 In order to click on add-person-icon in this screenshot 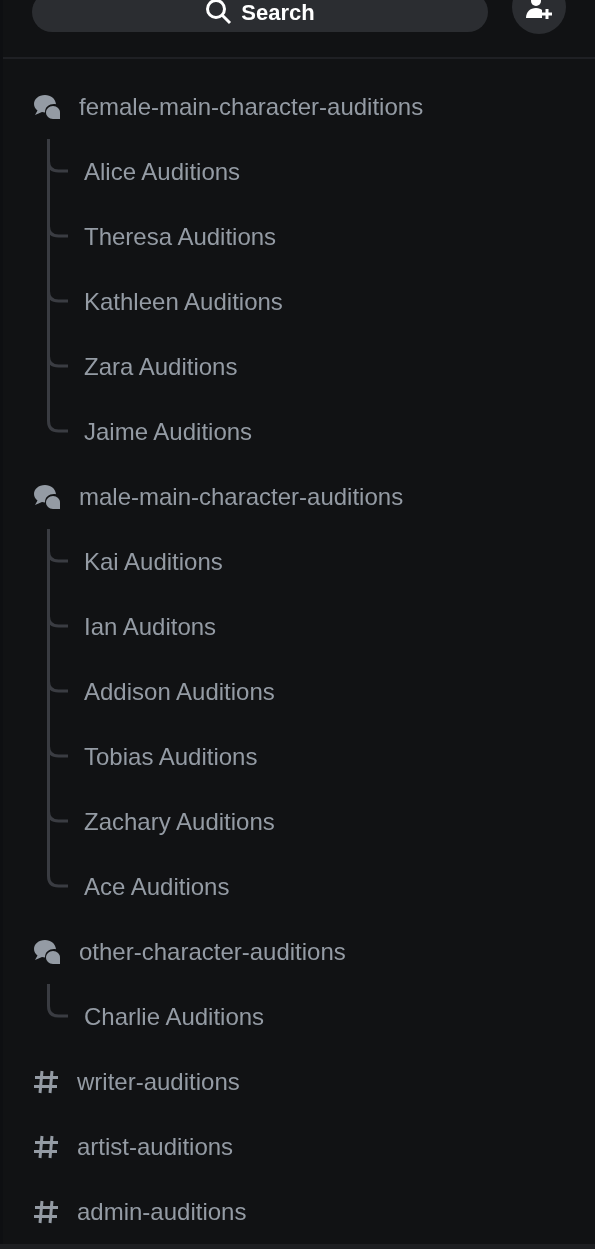, I will do `click(539, 10)`.